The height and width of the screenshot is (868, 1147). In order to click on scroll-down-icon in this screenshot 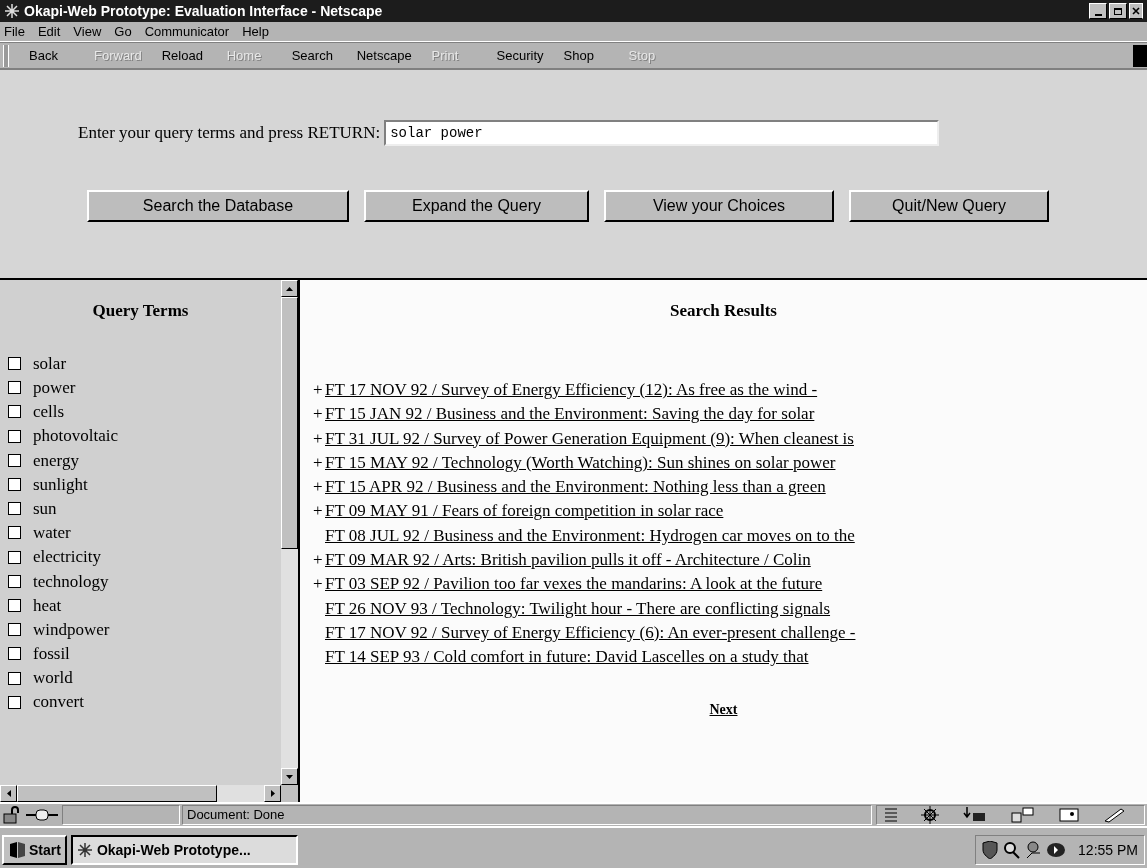, I will do `click(289, 776)`.